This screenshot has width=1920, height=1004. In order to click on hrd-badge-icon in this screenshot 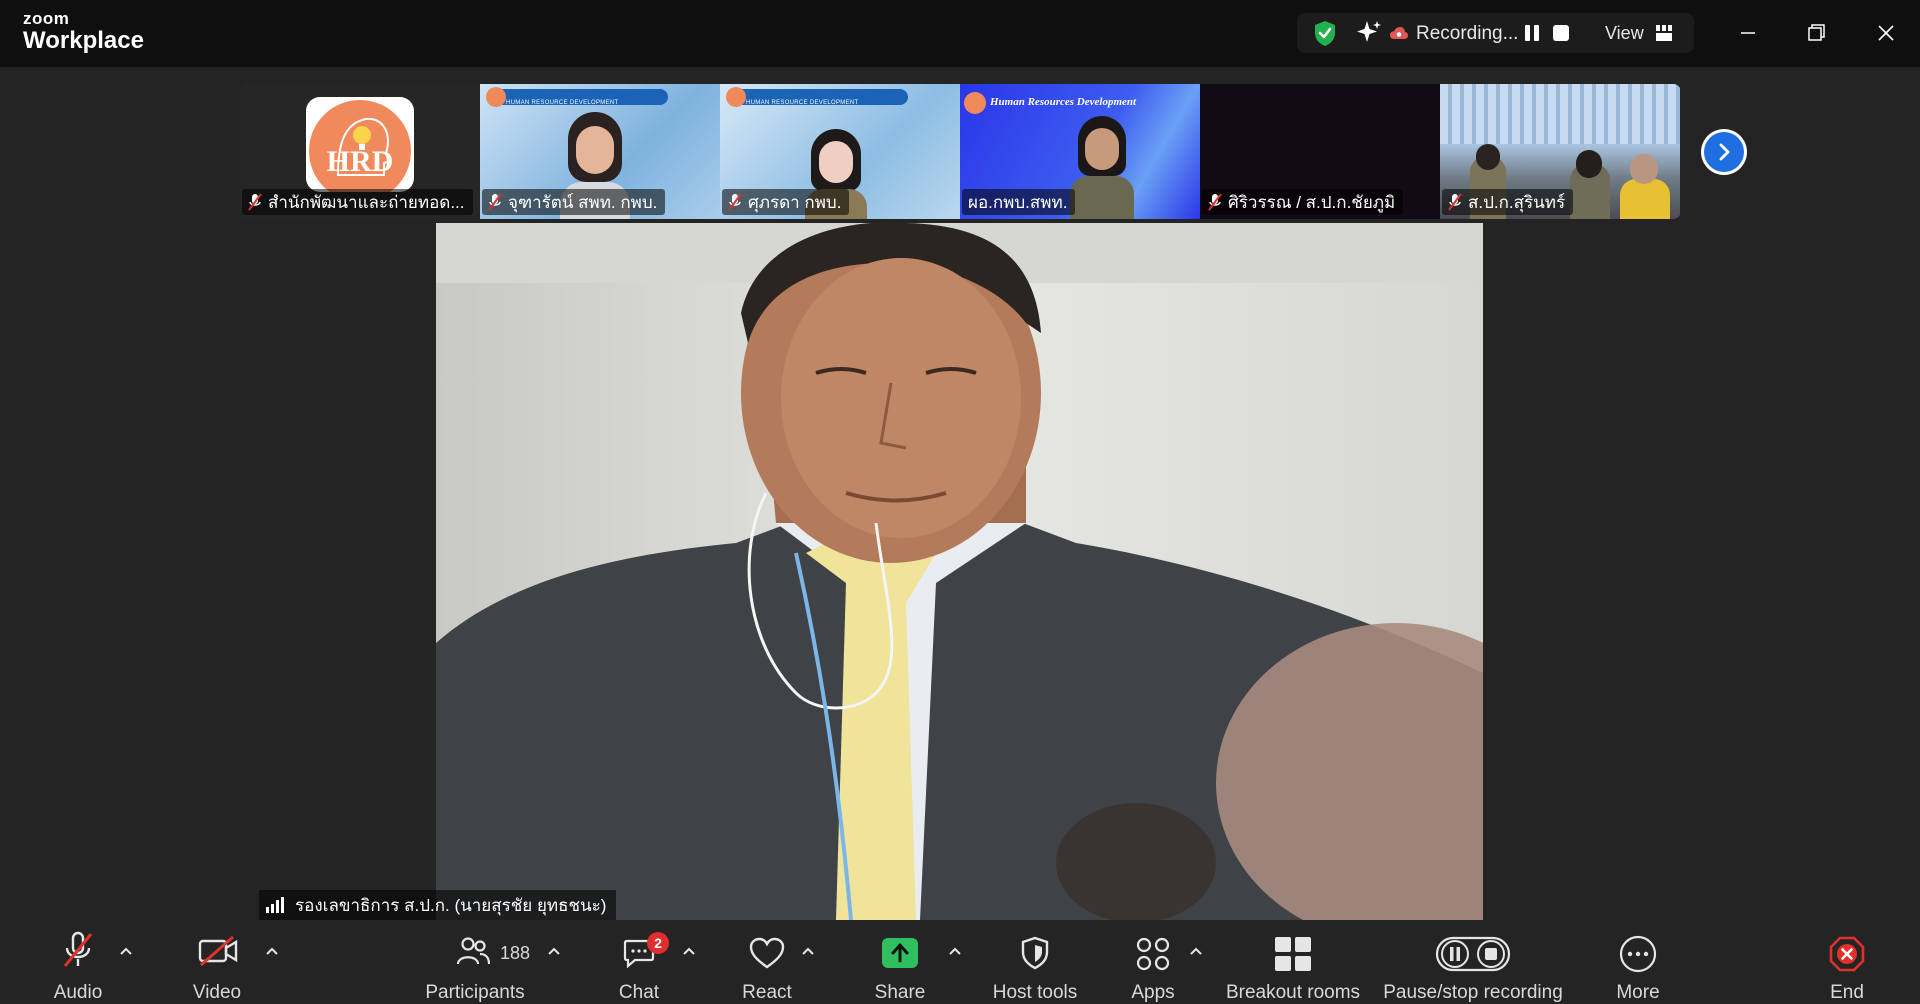, I will do `click(975, 103)`.